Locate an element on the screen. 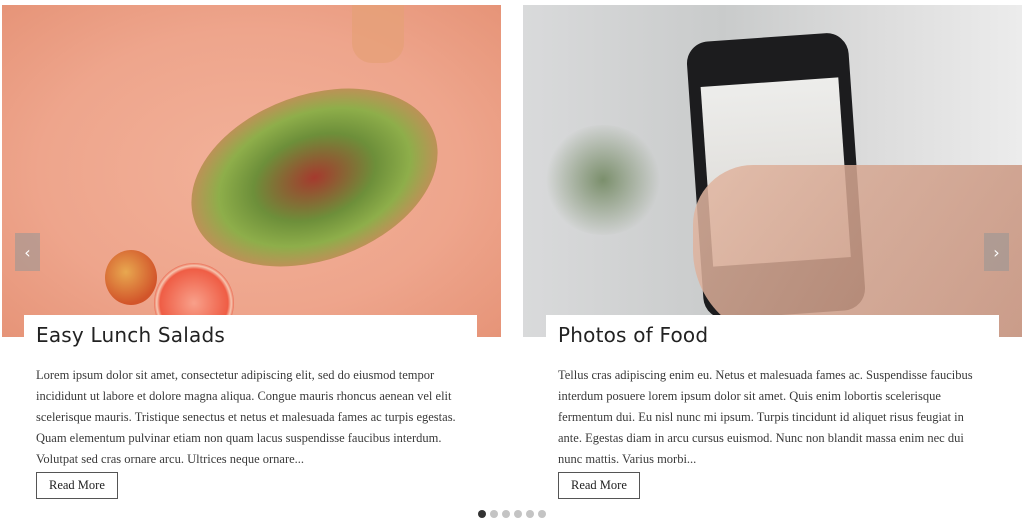 The width and height of the screenshot is (1024, 522). glass is located at coordinates (378, 34).